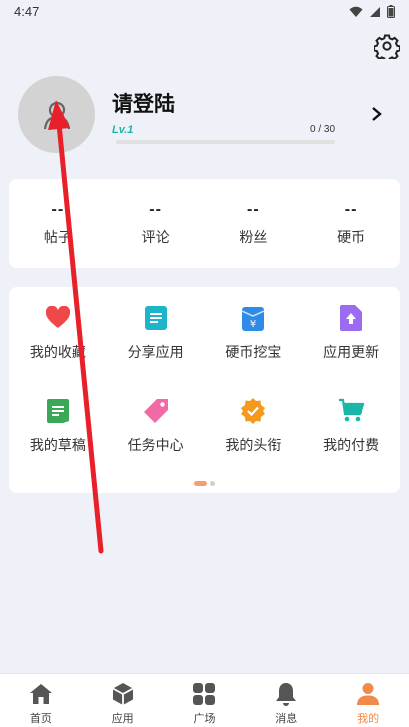  I want to click on stat-label: 帖子, so click(57, 238).